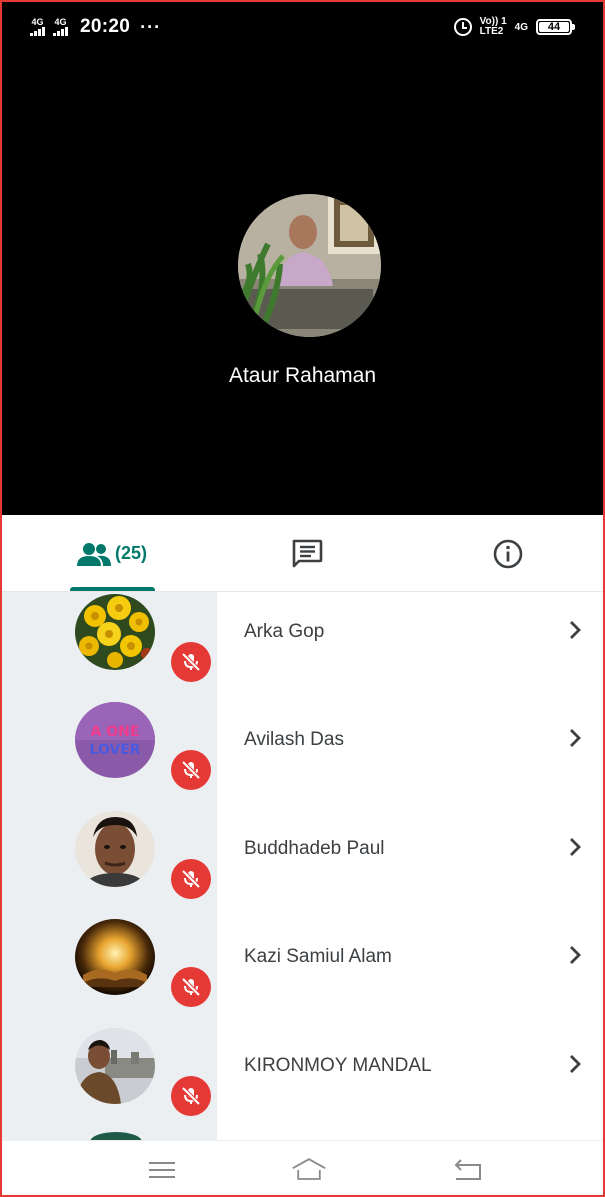 This screenshot has height=1197, width=605. What do you see at coordinates (309, 265) in the screenshot?
I see `presenter-avatar` at bounding box center [309, 265].